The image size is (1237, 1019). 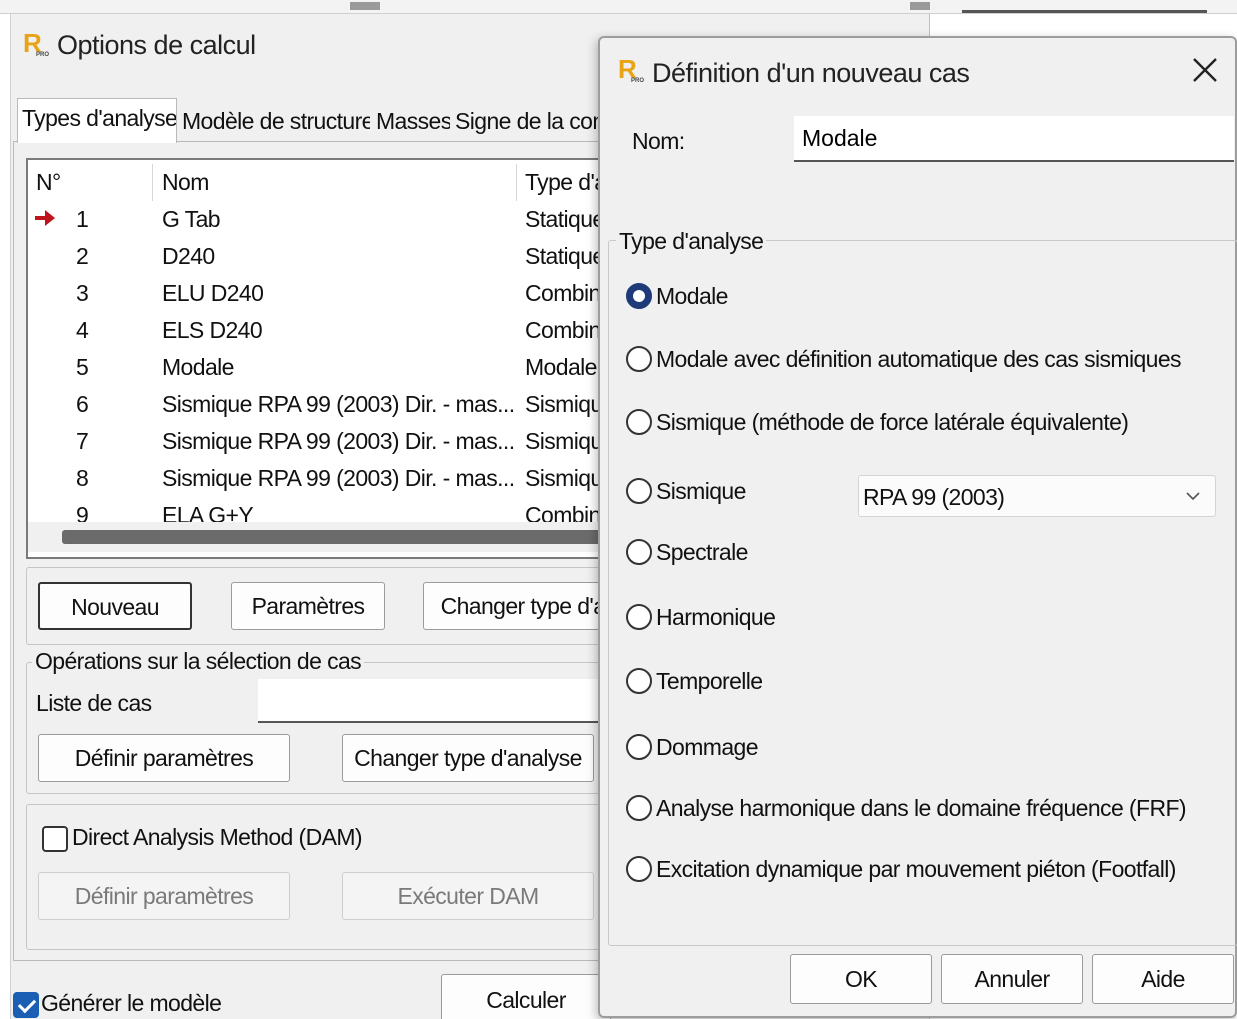 What do you see at coordinates (82, 219) in the screenshot?
I see `row-number: 1` at bounding box center [82, 219].